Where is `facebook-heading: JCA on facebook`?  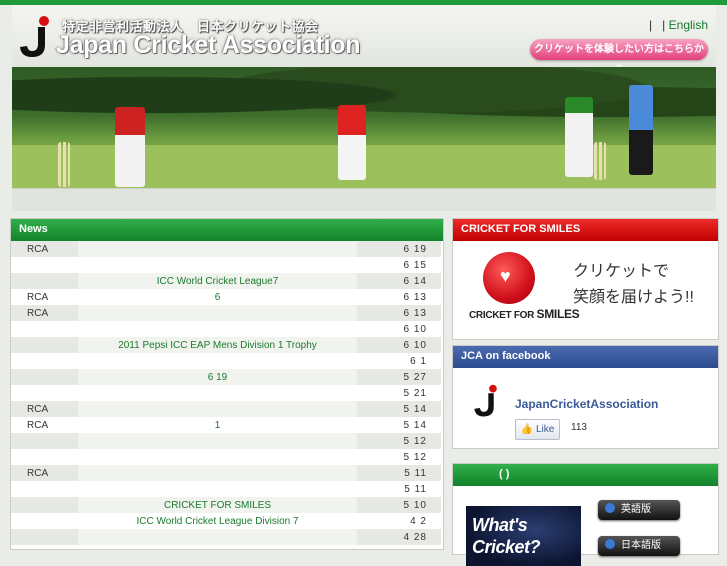
facebook-heading: JCA on facebook is located at coordinates (585, 357).